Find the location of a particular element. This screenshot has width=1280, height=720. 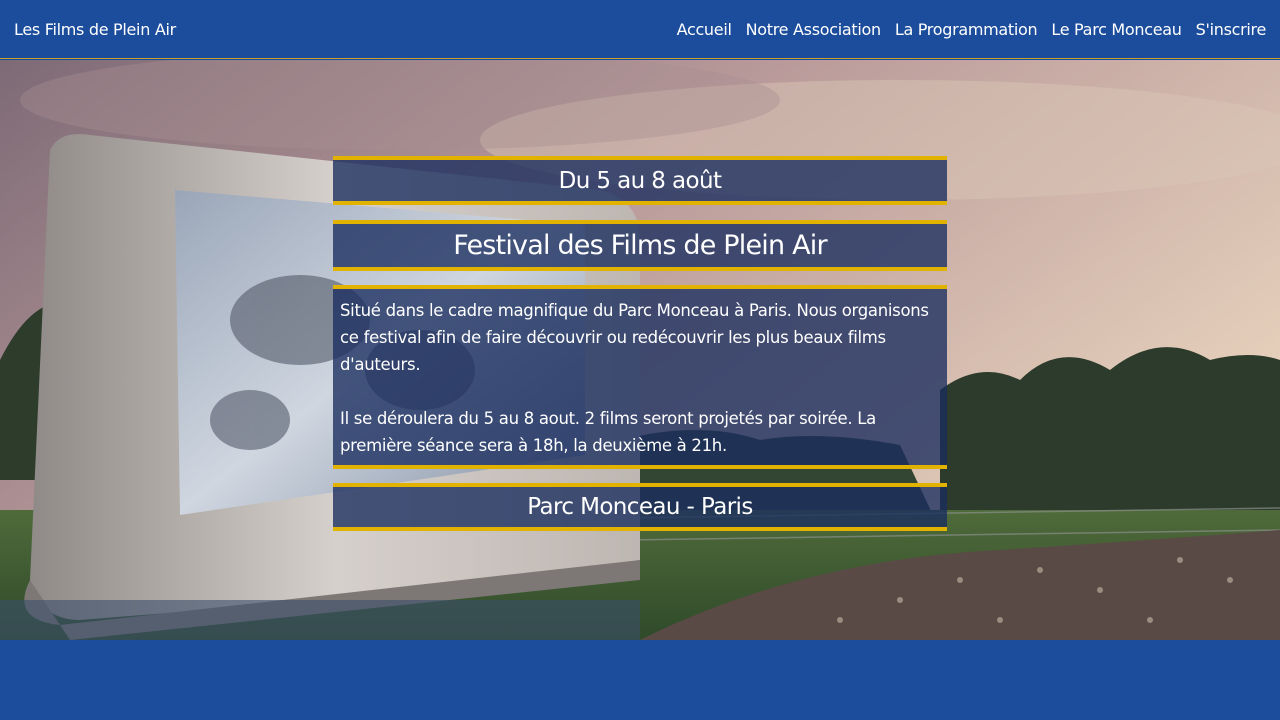

festival-dates: Du 5 au 8 août is located at coordinates (640, 180).